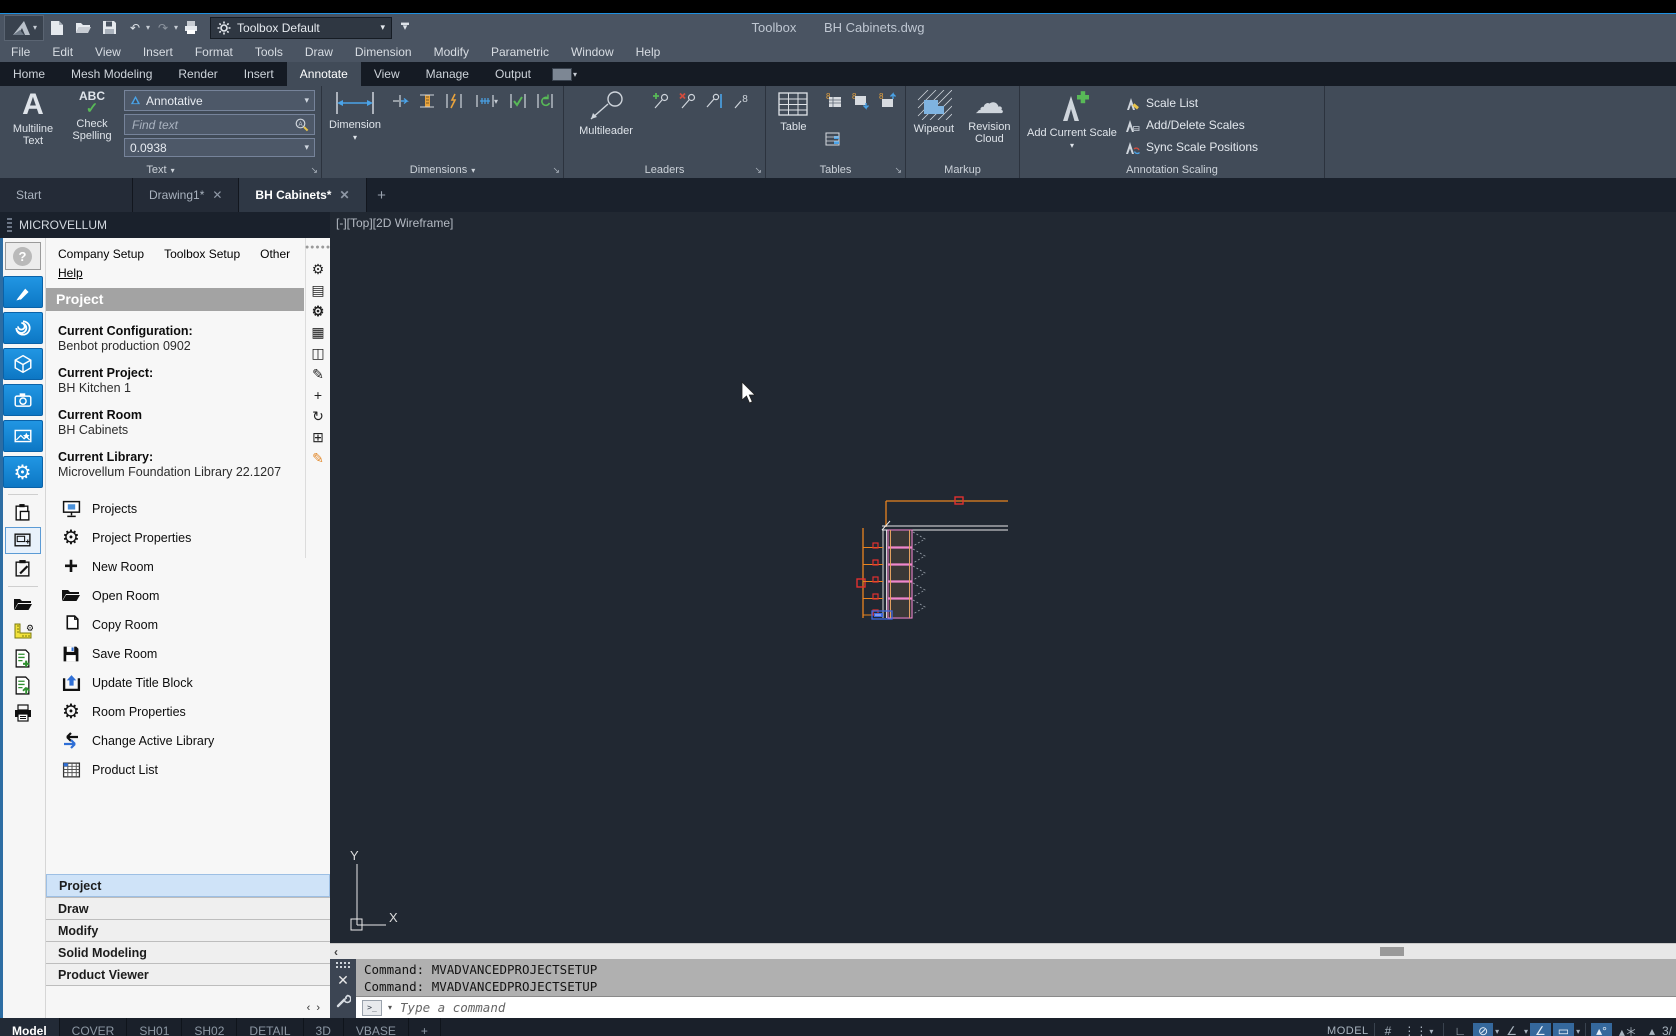  I want to click on text-style-combo: Annotative ▾, so click(219, 100).